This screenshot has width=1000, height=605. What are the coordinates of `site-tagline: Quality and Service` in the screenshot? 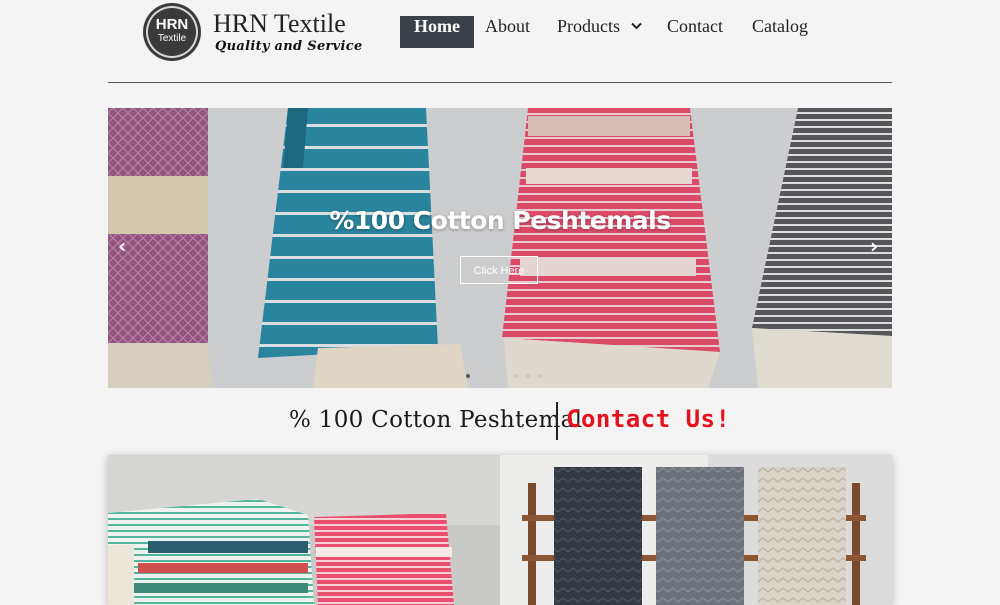 It's located at (289, 46).